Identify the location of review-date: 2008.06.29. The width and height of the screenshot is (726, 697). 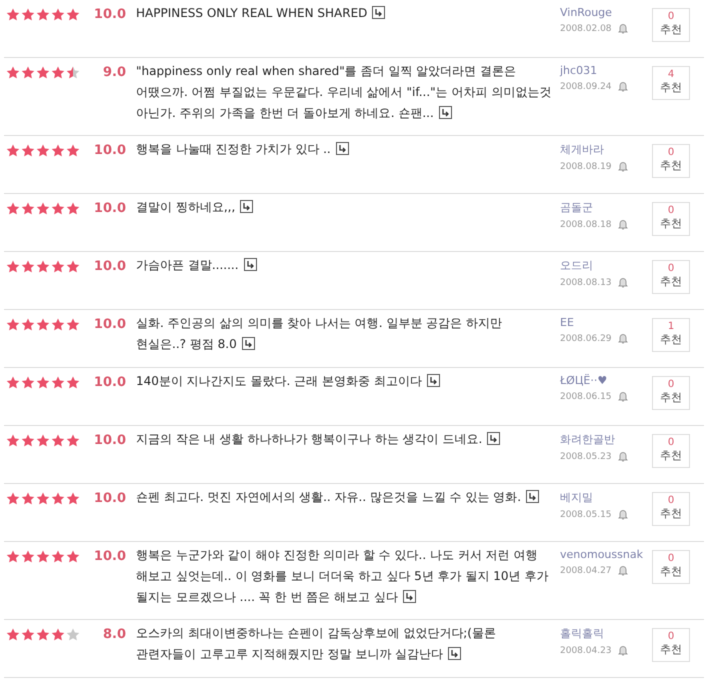
(586, 339).